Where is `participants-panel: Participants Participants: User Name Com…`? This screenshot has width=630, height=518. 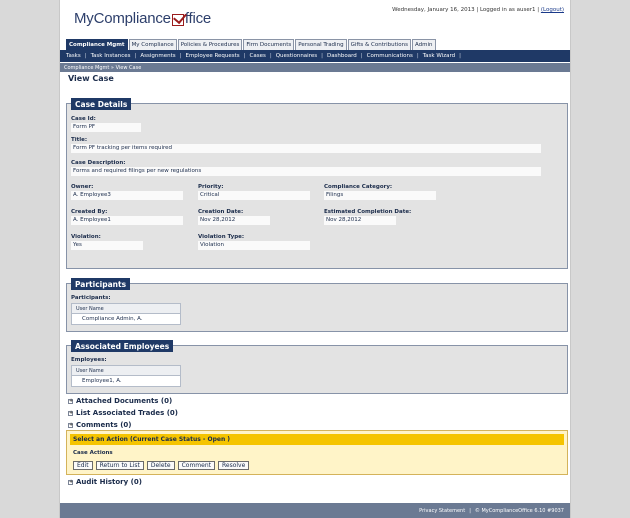 participants-panel: Participants Participants: User Name Com… is located at coordinates (317, 305).